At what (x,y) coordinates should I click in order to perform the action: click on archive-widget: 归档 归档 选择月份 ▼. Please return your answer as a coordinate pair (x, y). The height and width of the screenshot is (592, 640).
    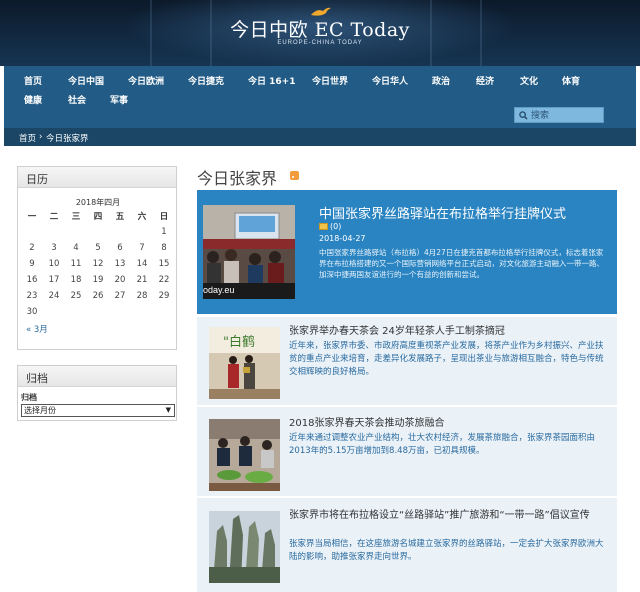
    Looking at the image, I should click on (97, 393).